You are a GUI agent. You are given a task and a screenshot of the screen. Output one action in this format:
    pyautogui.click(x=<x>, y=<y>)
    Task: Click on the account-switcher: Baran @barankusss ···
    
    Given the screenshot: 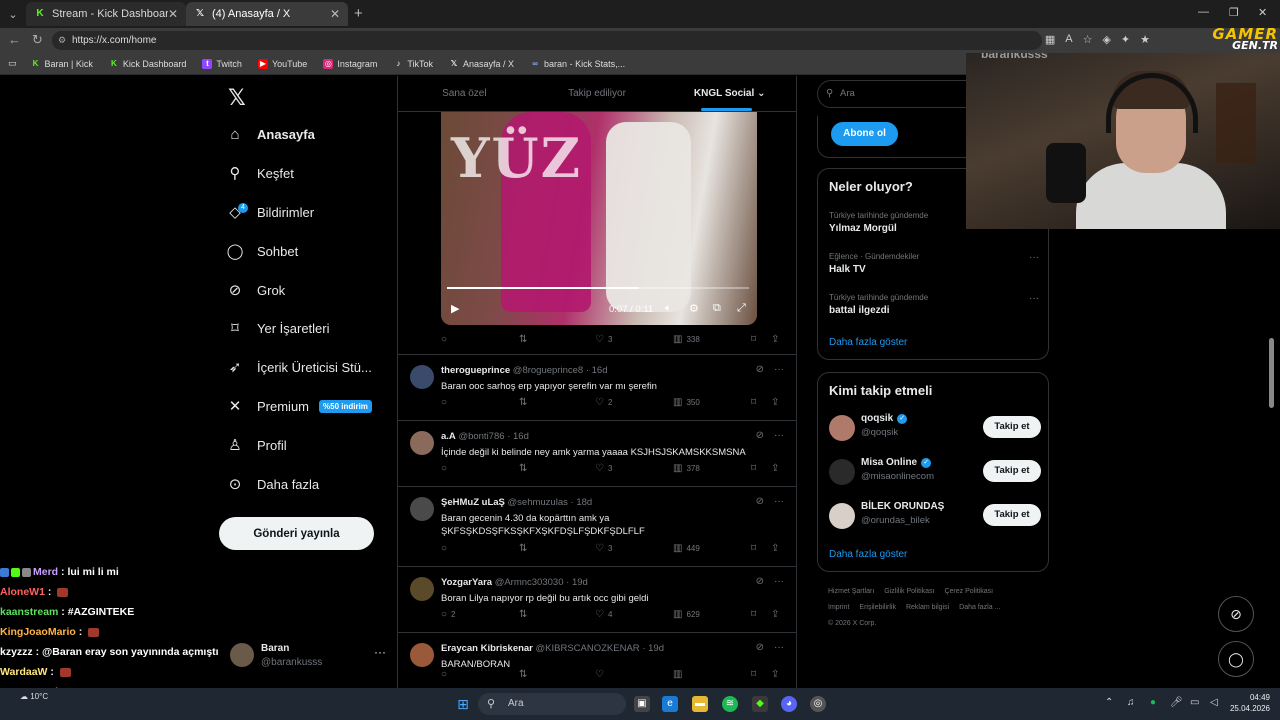 What is the action you would take?
    pyautogui.click(x=310, y=658)
    